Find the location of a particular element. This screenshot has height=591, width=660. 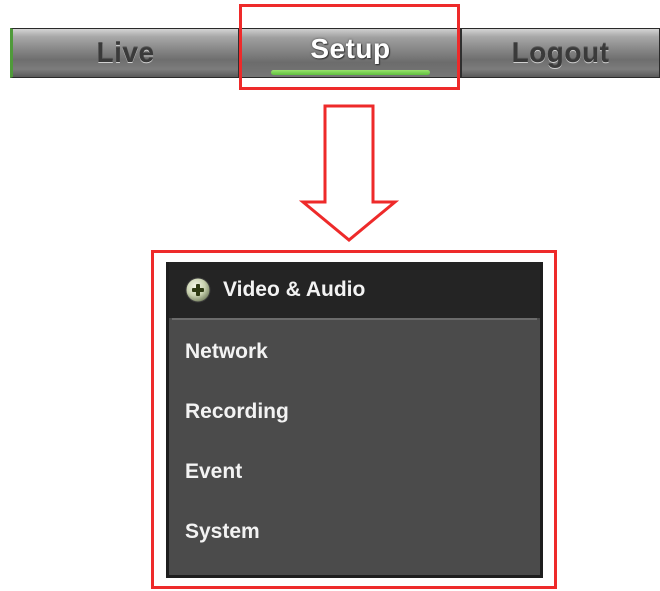

menu-item-label: Event is located at coordinates (214, 471).